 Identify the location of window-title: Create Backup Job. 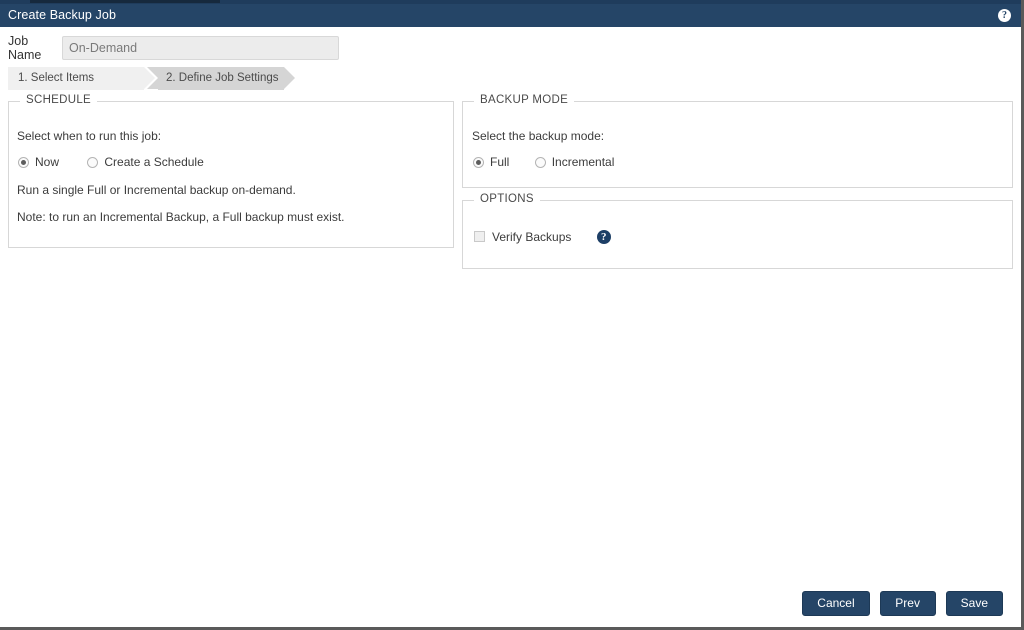
(62, 15).